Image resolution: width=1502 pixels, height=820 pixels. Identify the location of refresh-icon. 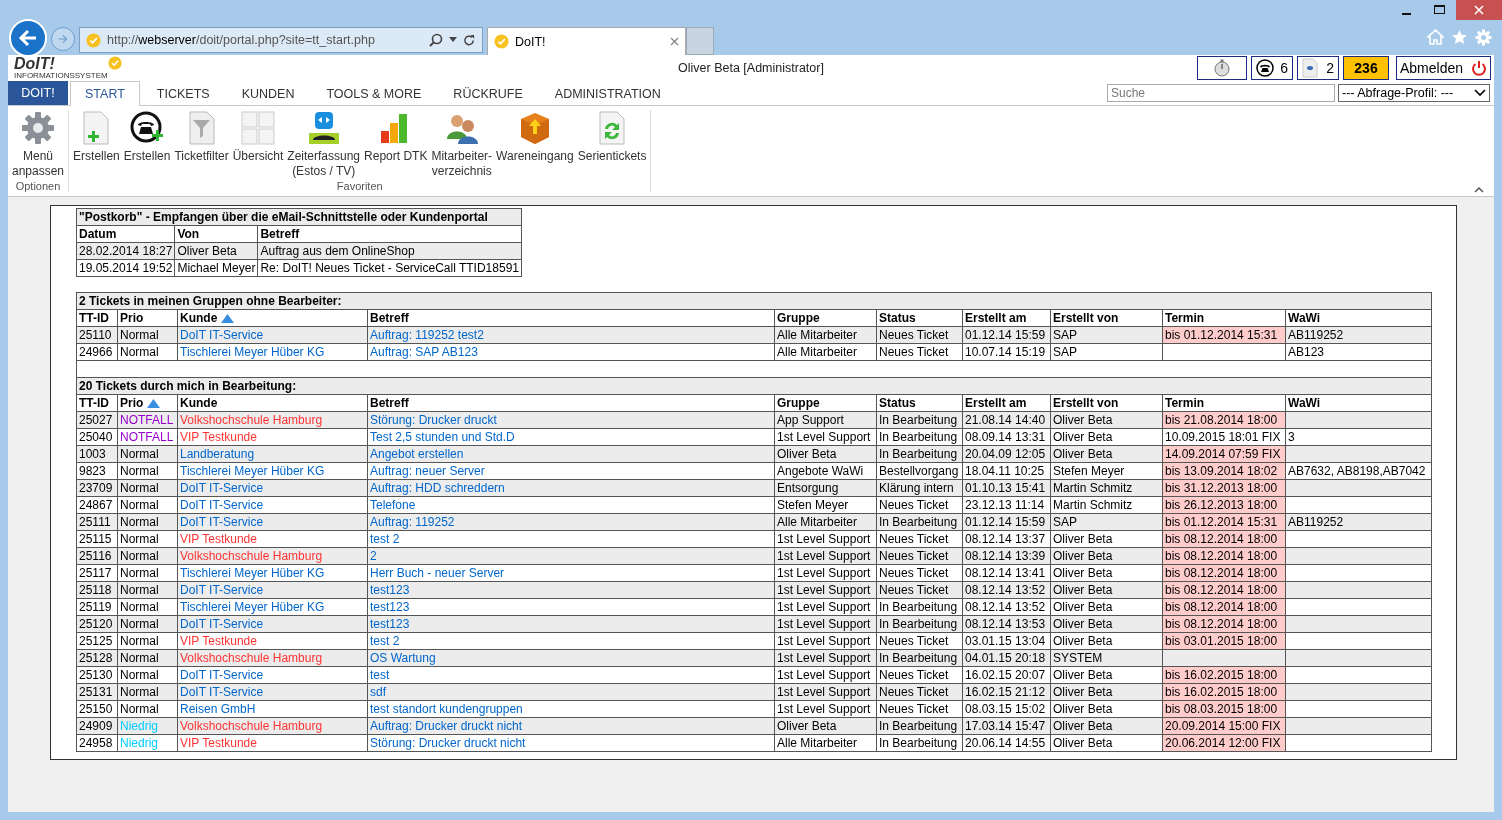
(469, 40).